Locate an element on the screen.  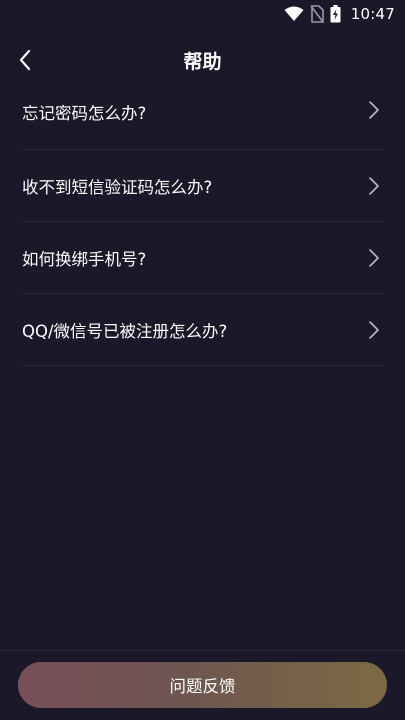
back-button is located at coordinates (25, 60).